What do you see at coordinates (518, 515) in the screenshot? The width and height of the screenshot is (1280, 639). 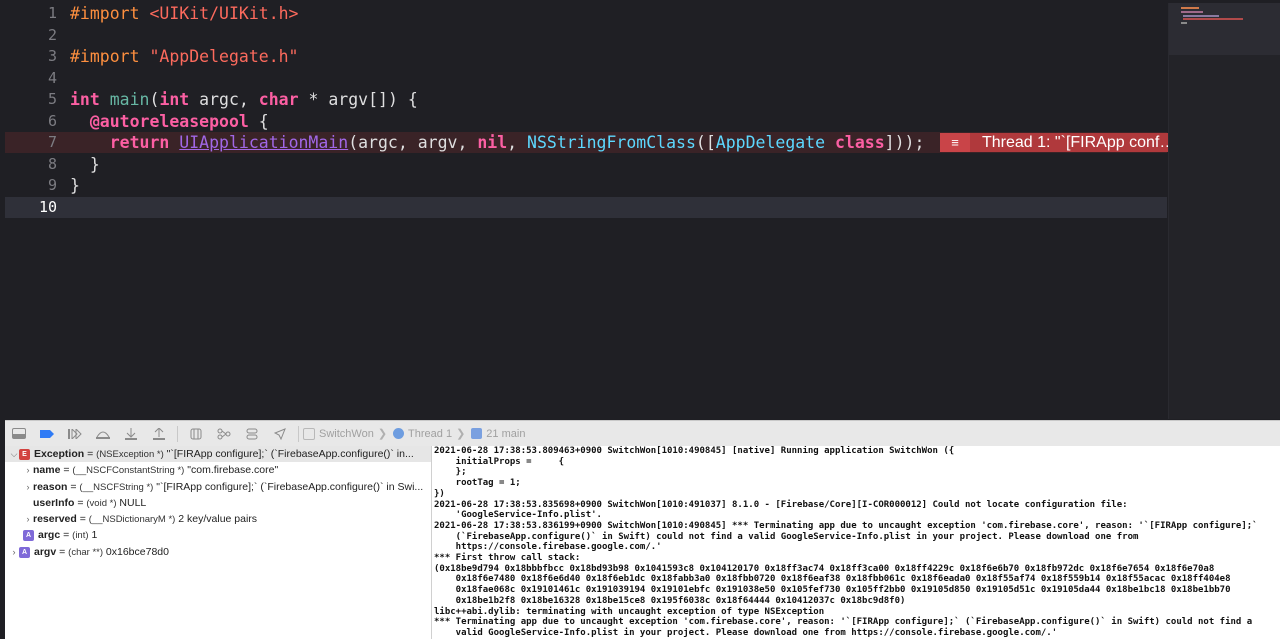 I see `console-line: 'GoogleService-Info.plist'.` at bounding box center [518, 515].